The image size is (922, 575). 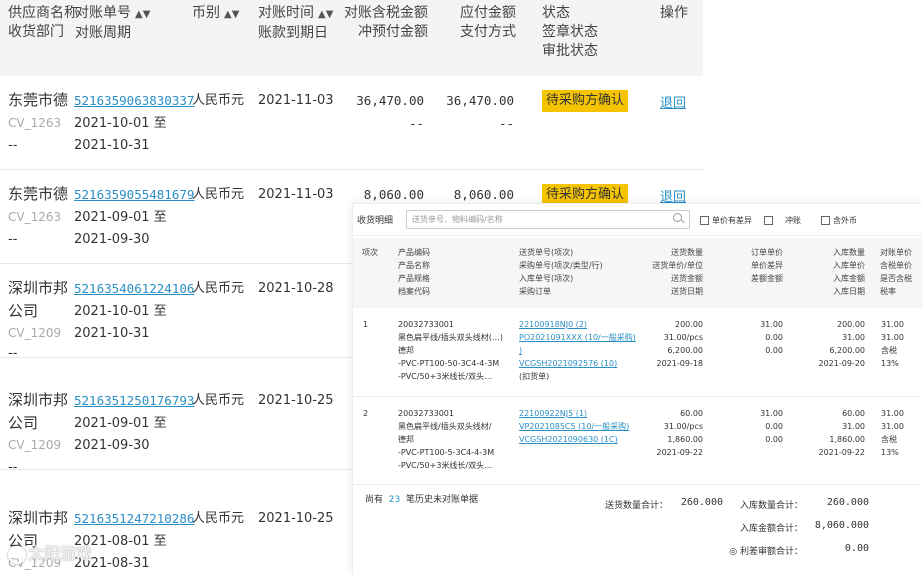 I want to click on tax-amount: 36,470.00, so click(x=390, y=100).